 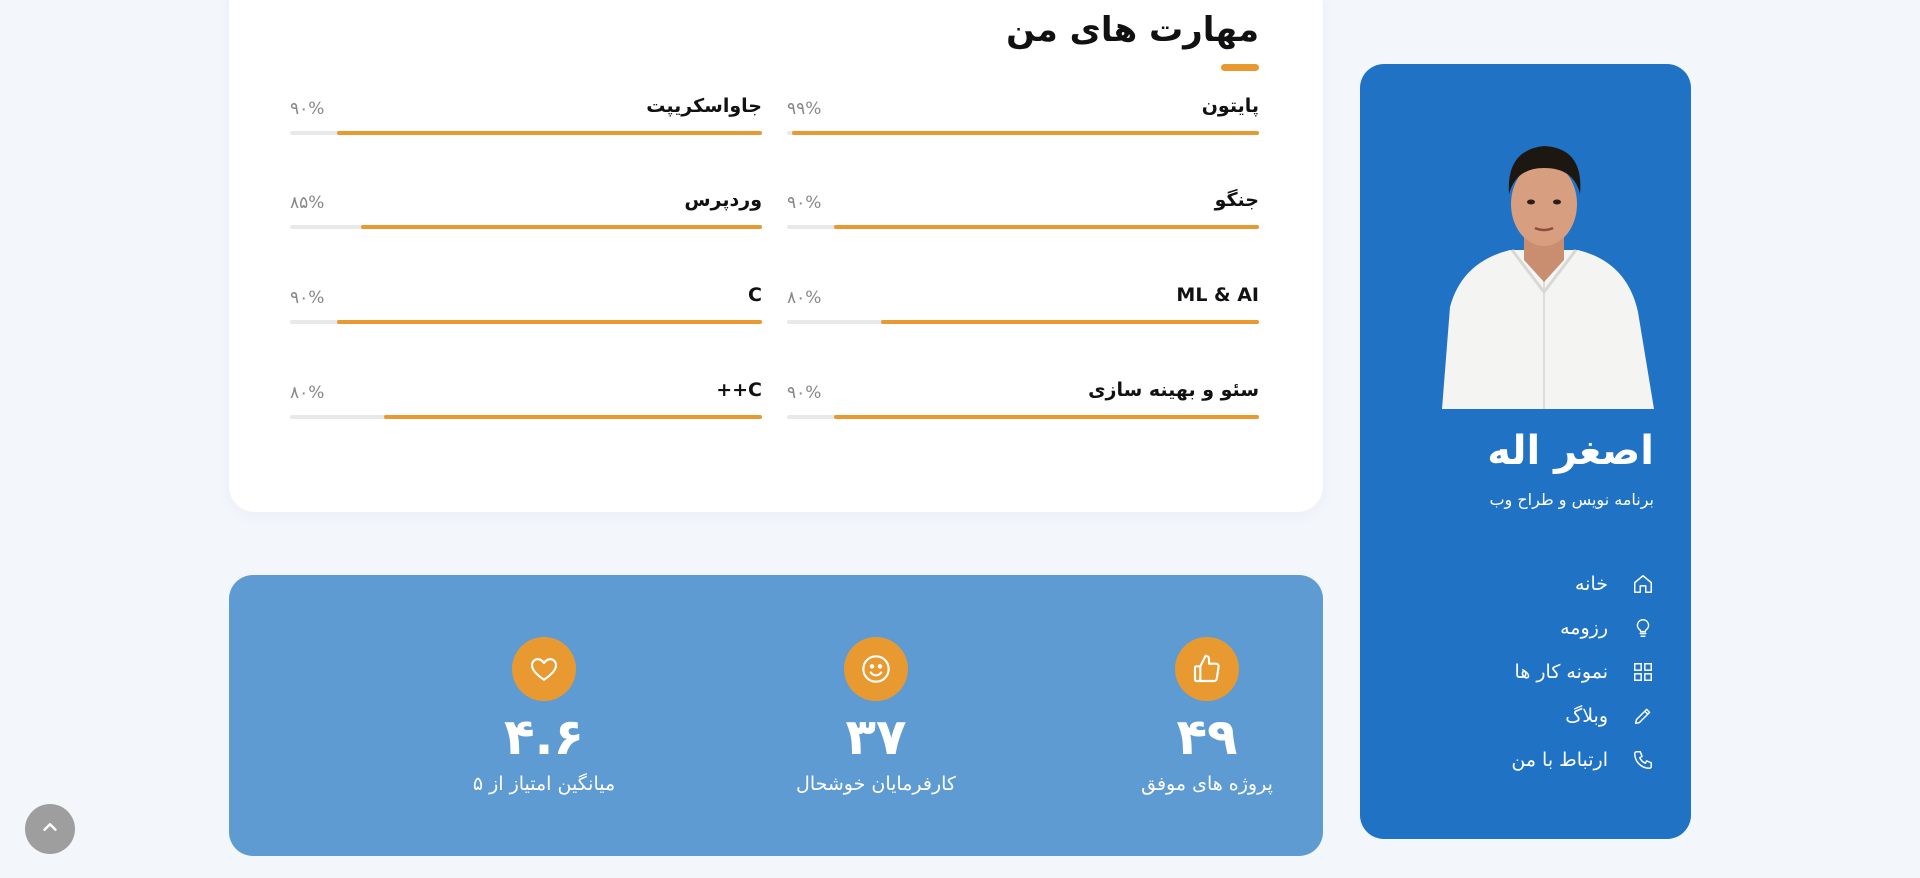 I want to click on stat-value: ۴.۶, so click(x=544, y=737).